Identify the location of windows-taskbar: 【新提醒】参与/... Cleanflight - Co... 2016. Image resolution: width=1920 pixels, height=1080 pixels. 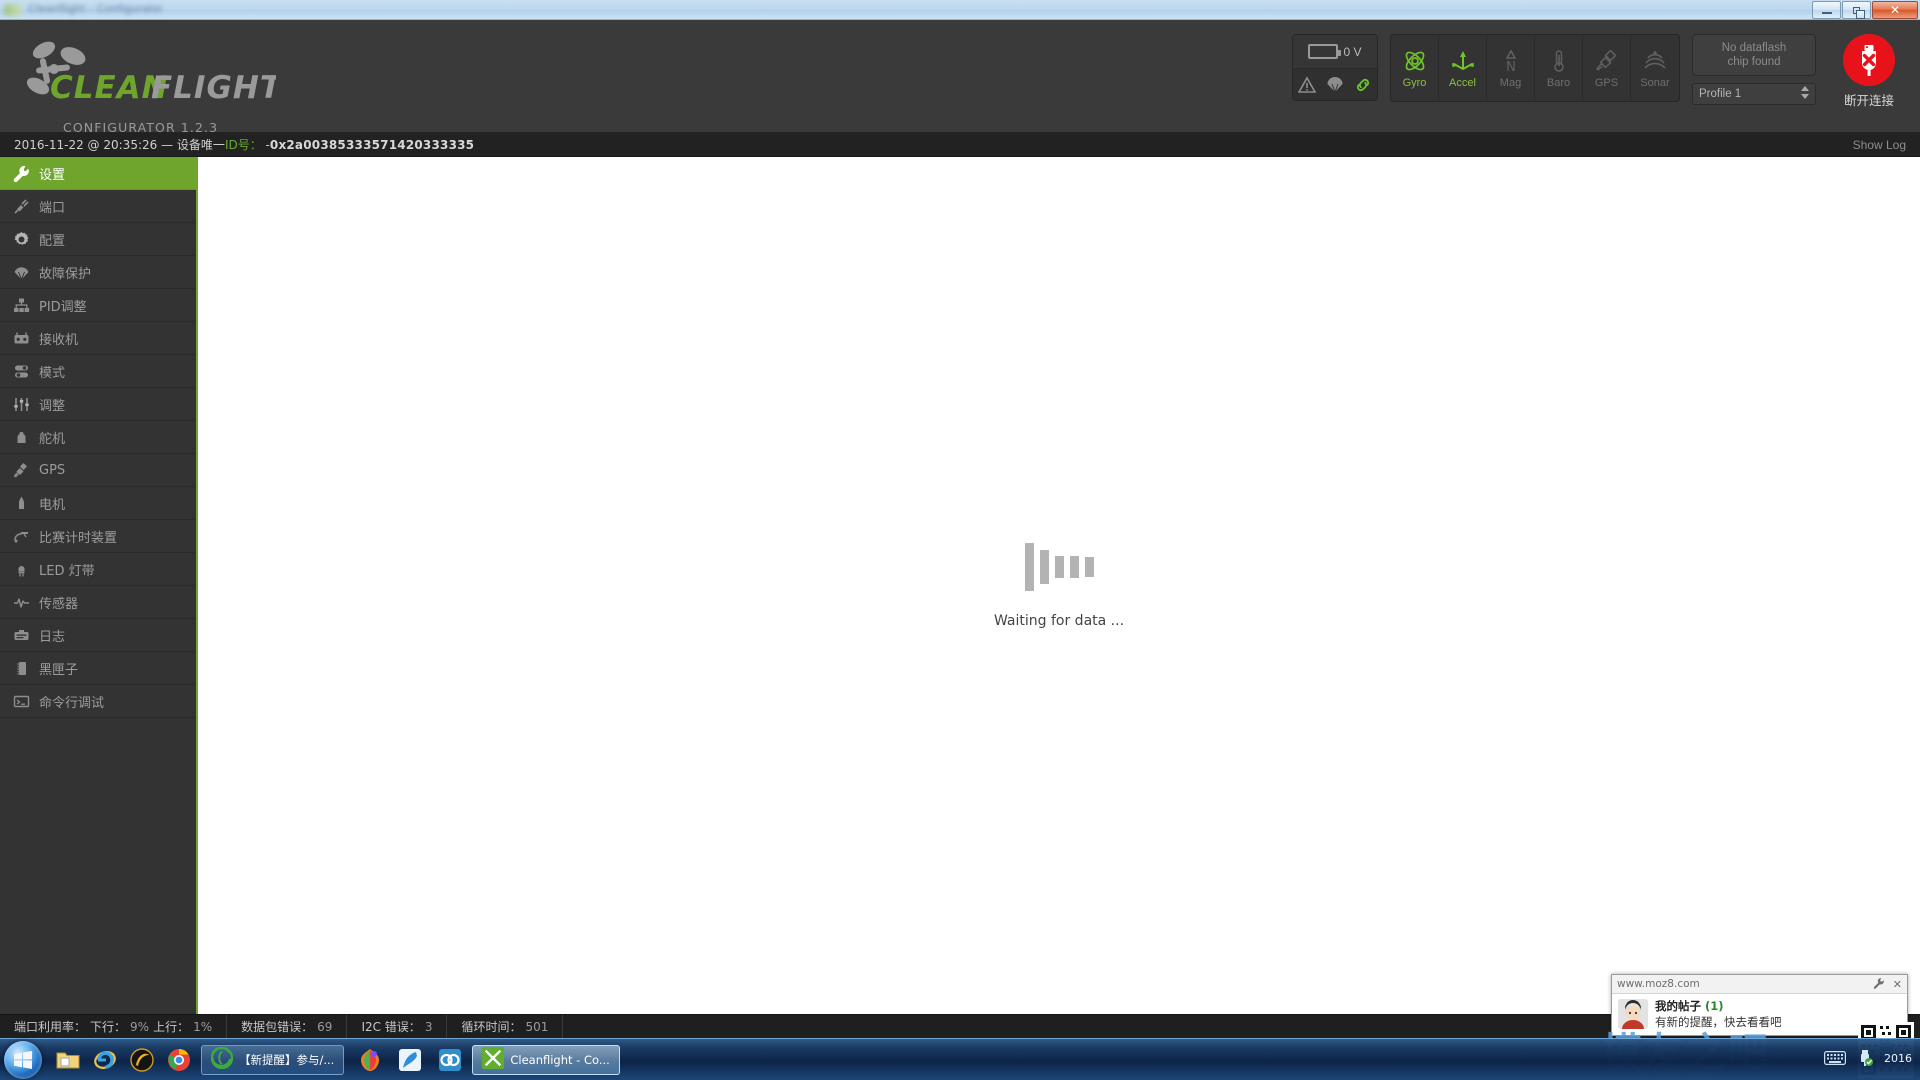
(960, 1059).